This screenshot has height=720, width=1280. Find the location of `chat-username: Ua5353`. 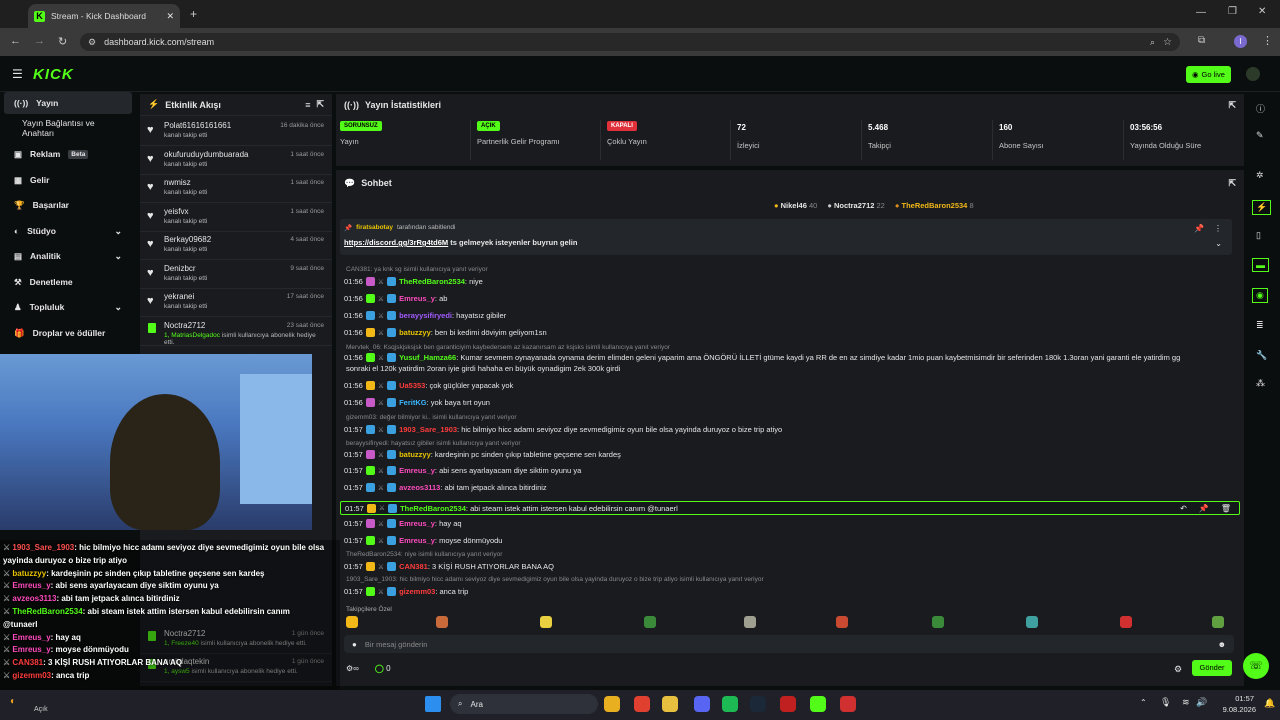

chat-username: Ua5353 is located at coordinates (412, 385).